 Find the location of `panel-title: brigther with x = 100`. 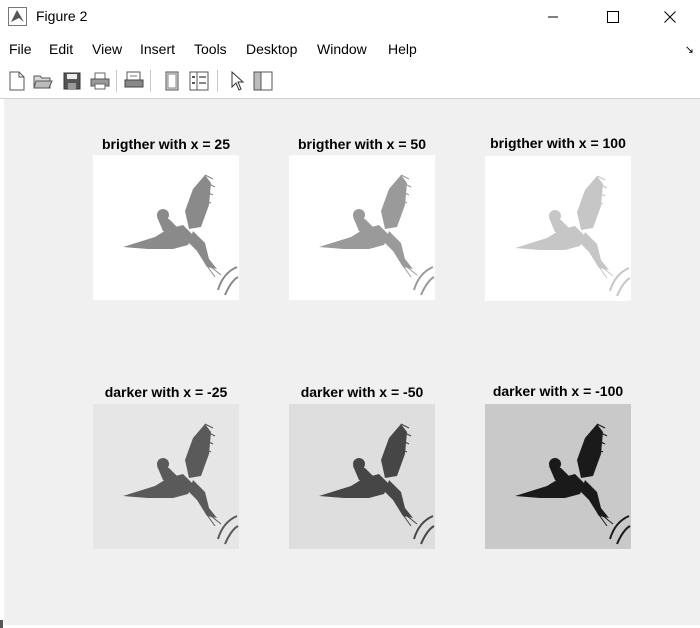

panel-title: brigther with x = 100 is located at coordinates (558, 143).